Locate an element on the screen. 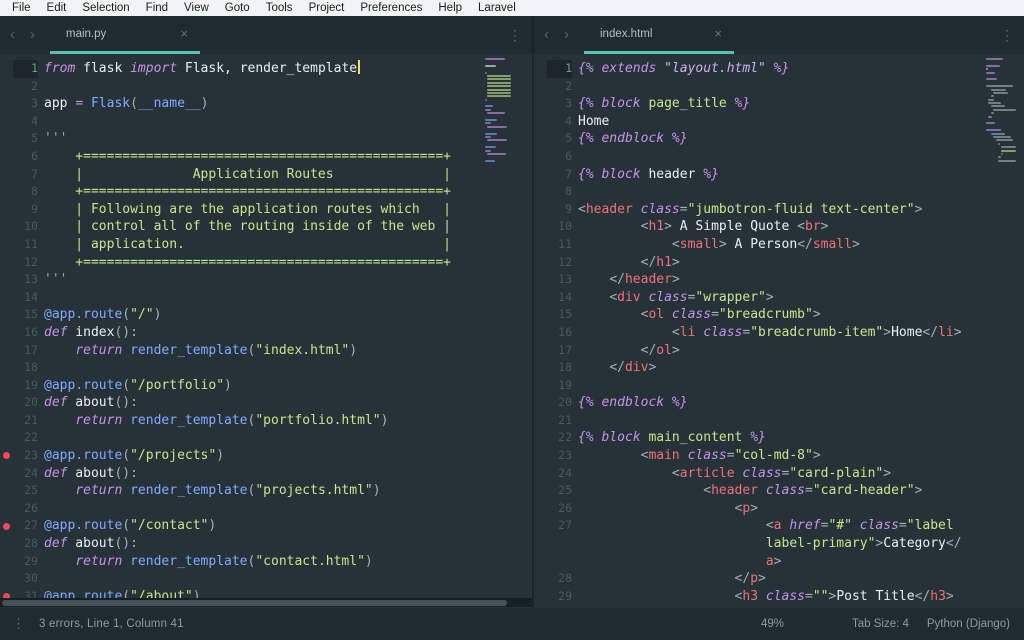 Image resolution: width=1024 pixels, height=640 pixels. tab-size-indicator: Tab Size: 4 is located at coordinates (880, 624).